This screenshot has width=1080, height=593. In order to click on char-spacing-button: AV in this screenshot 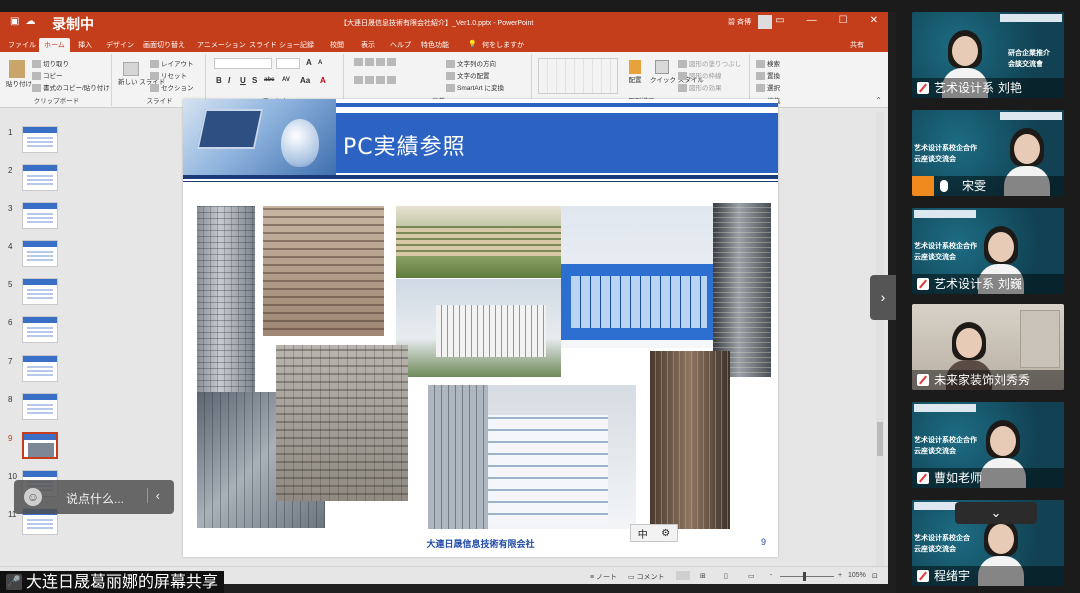, I will do `click(286, 80)`.